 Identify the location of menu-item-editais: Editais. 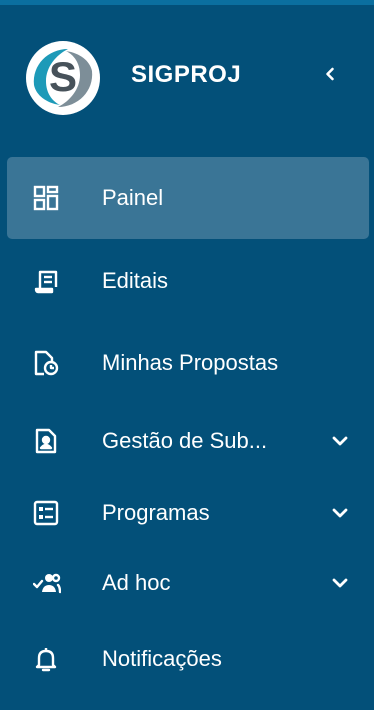
(188, 281).